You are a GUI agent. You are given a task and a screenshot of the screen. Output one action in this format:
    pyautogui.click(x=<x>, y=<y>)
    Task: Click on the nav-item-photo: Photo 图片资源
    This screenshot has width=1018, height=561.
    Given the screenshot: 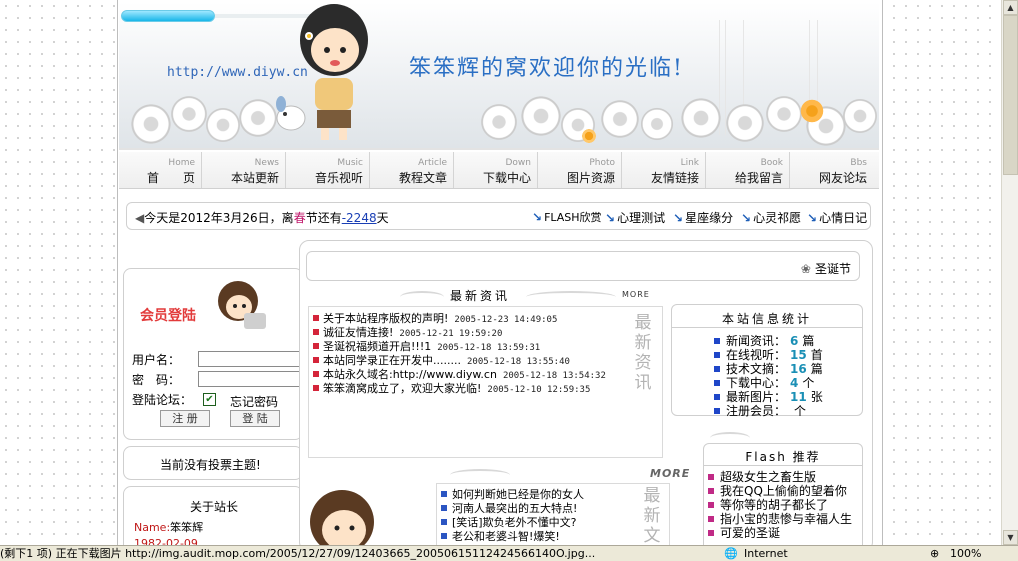 What is the action you would take?
    pyautogui.click(x=580, y=170)
    